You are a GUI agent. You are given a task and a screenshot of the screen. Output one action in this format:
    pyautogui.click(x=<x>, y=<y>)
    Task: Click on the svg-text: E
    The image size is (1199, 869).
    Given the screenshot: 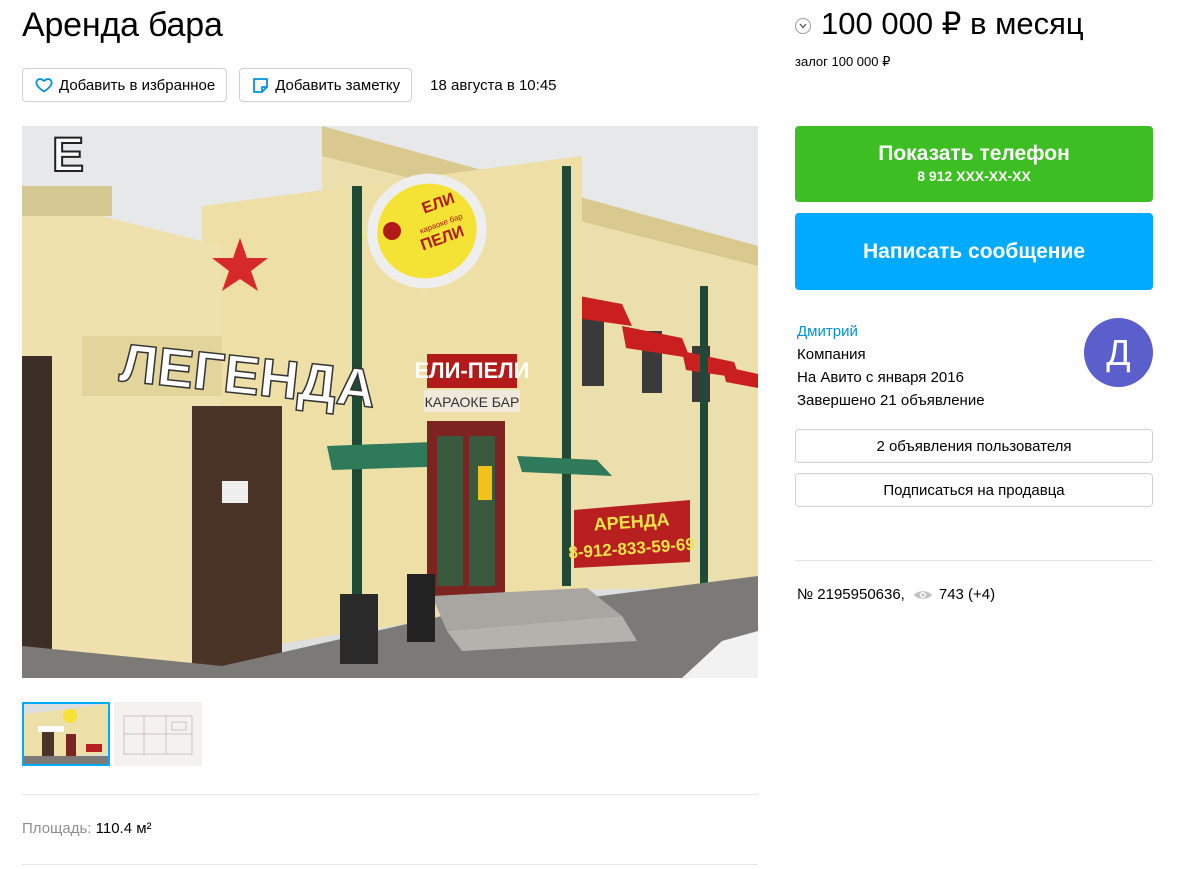 What is the action you would take?
    pyautogui.click(x=68, y=155)
    